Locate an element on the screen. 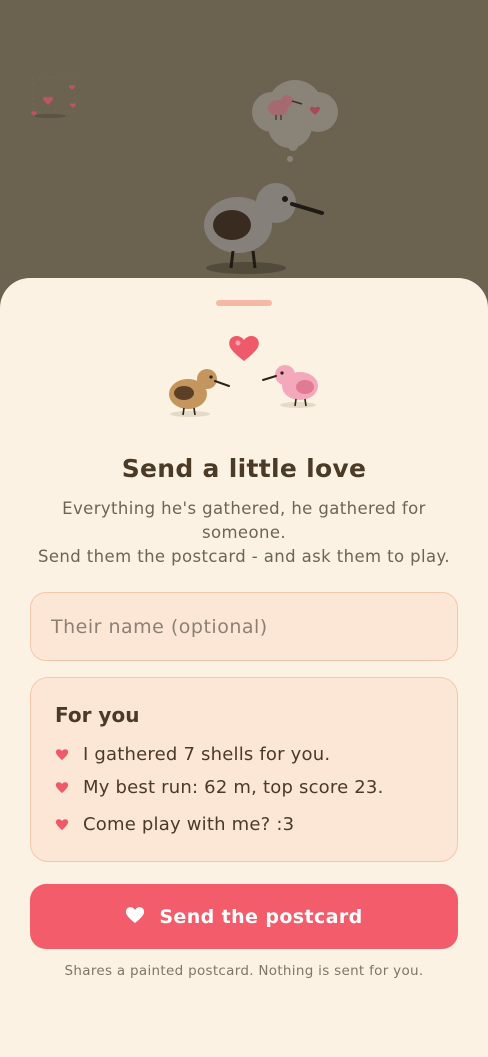 This screenshot has width=488, height=1057. sheet-title: Send a little love is located at coordinates (244, 468).